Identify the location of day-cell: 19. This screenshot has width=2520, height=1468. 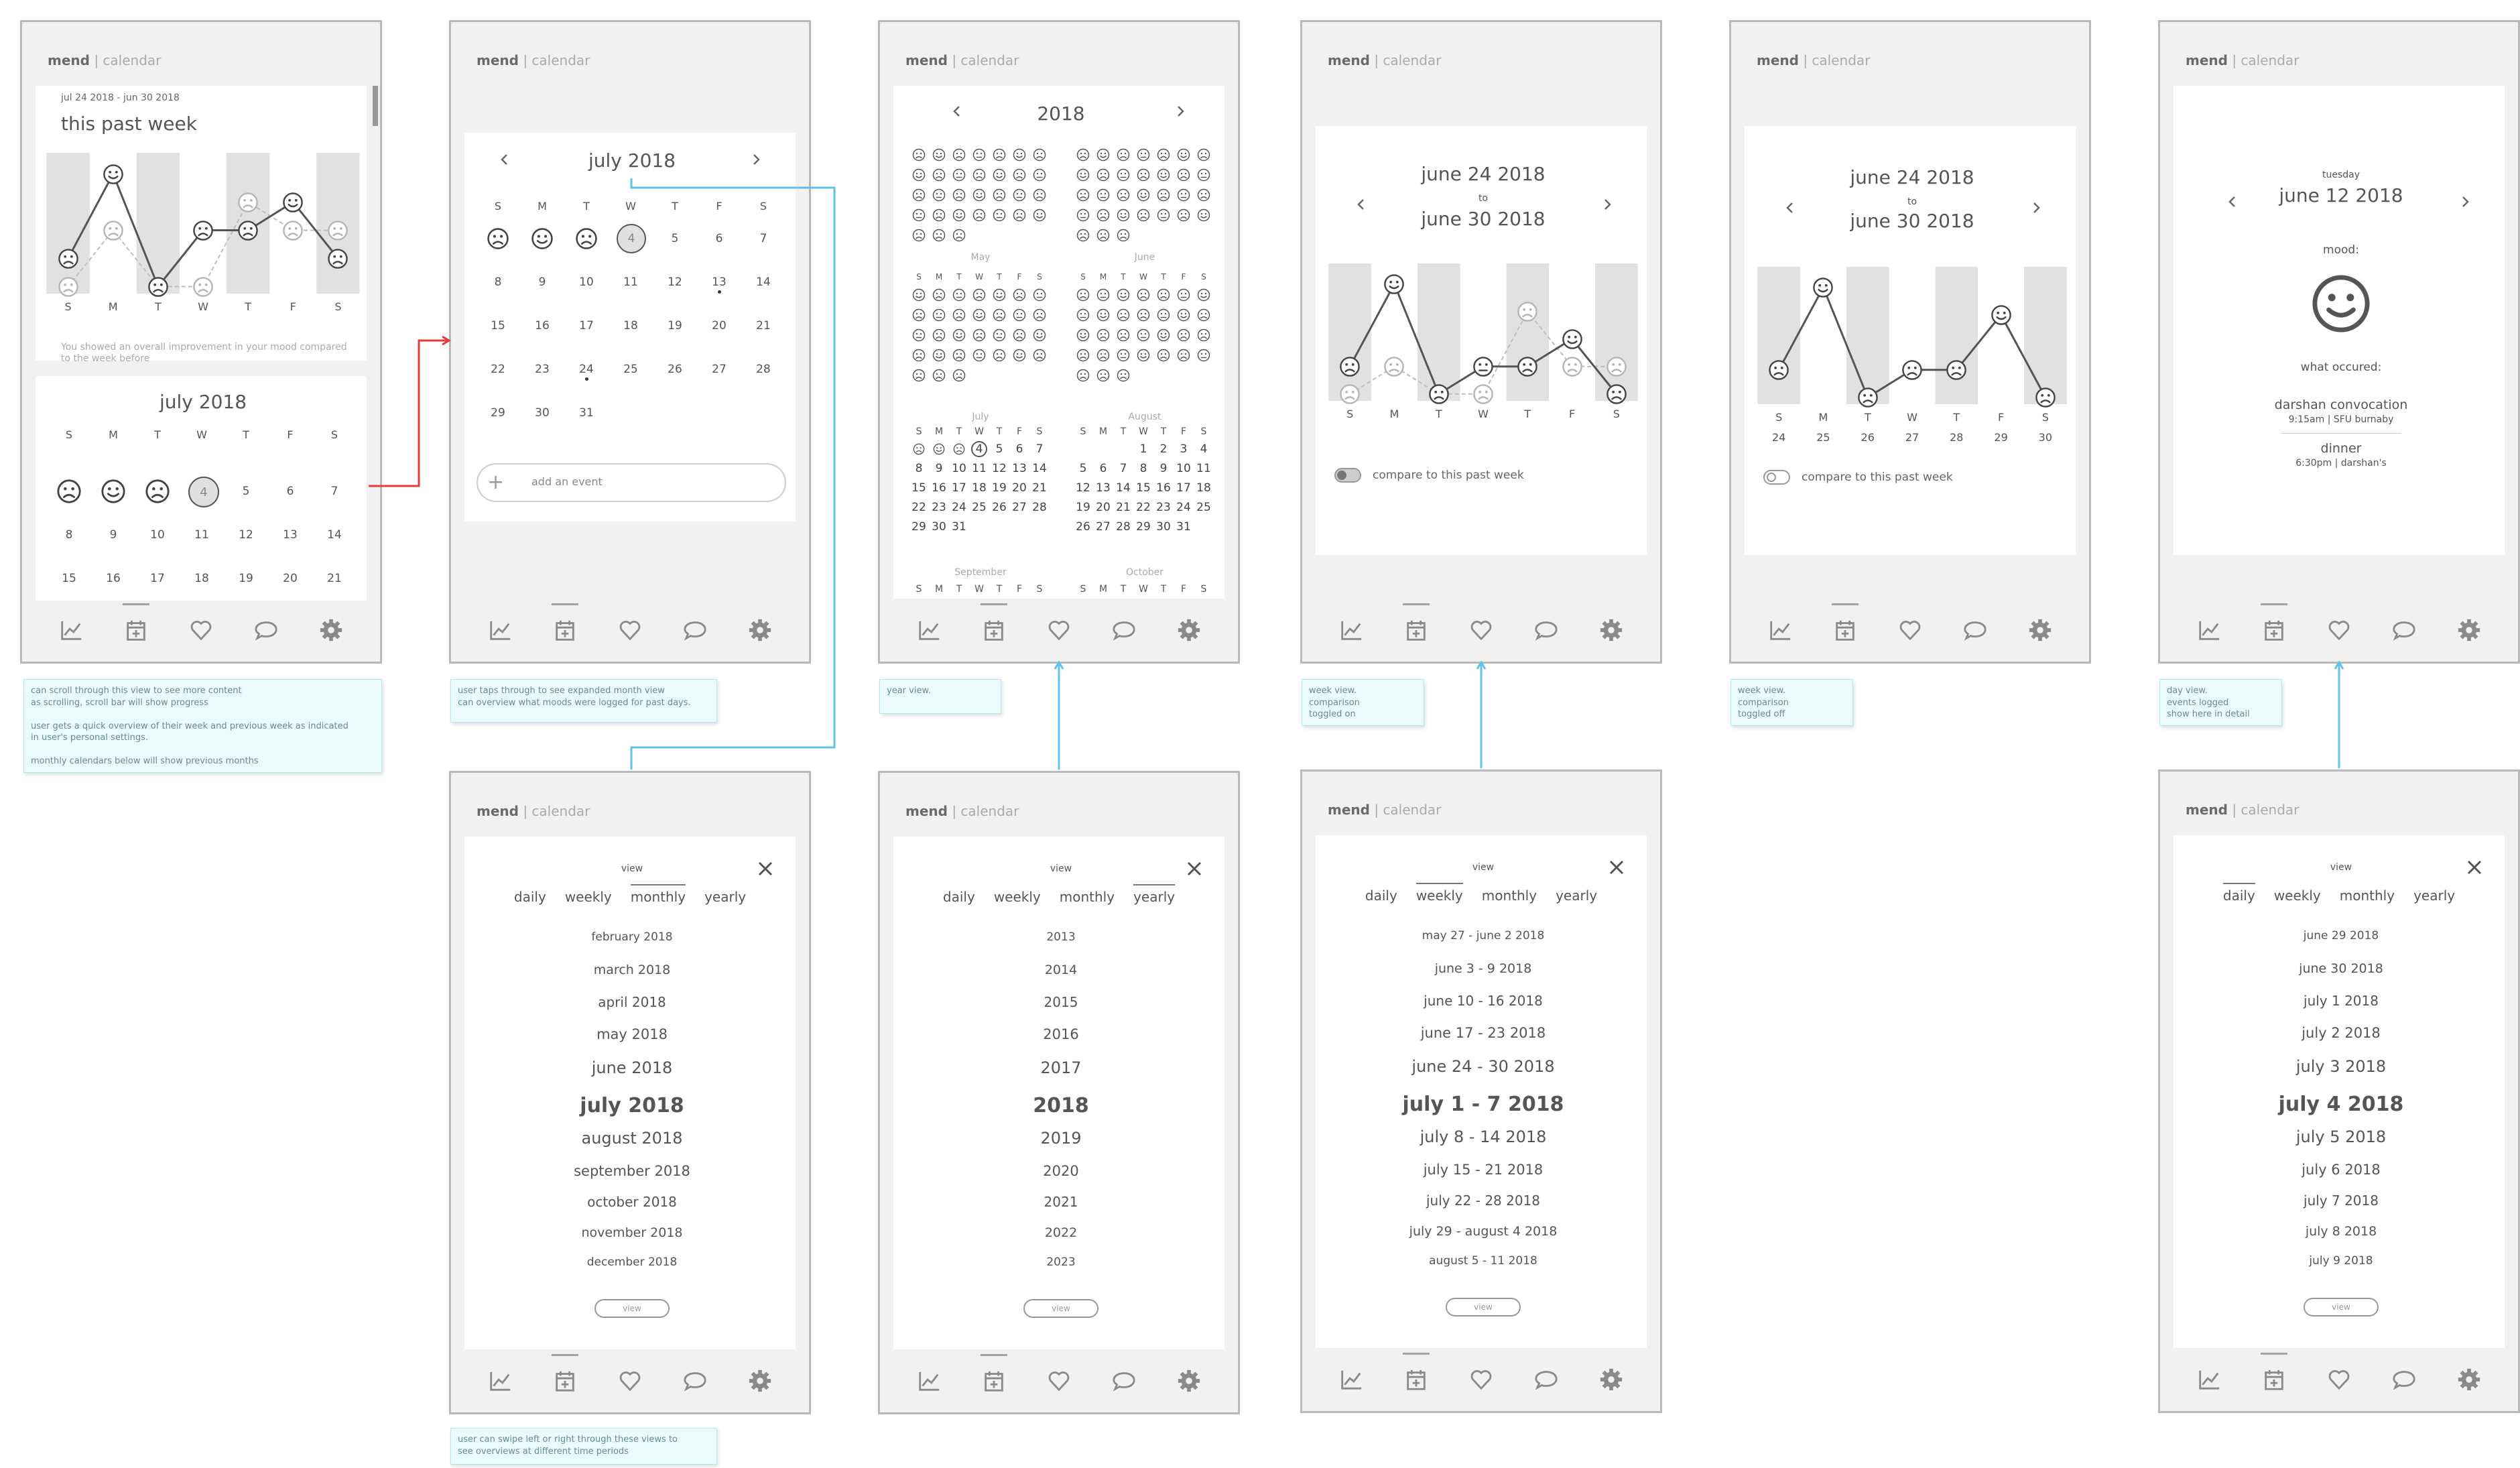
(675, 325).